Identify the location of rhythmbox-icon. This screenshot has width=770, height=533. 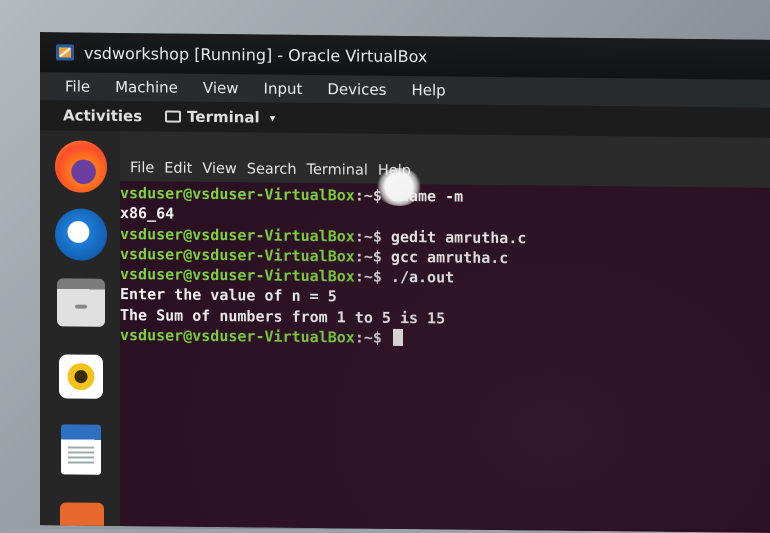
(81, 376).